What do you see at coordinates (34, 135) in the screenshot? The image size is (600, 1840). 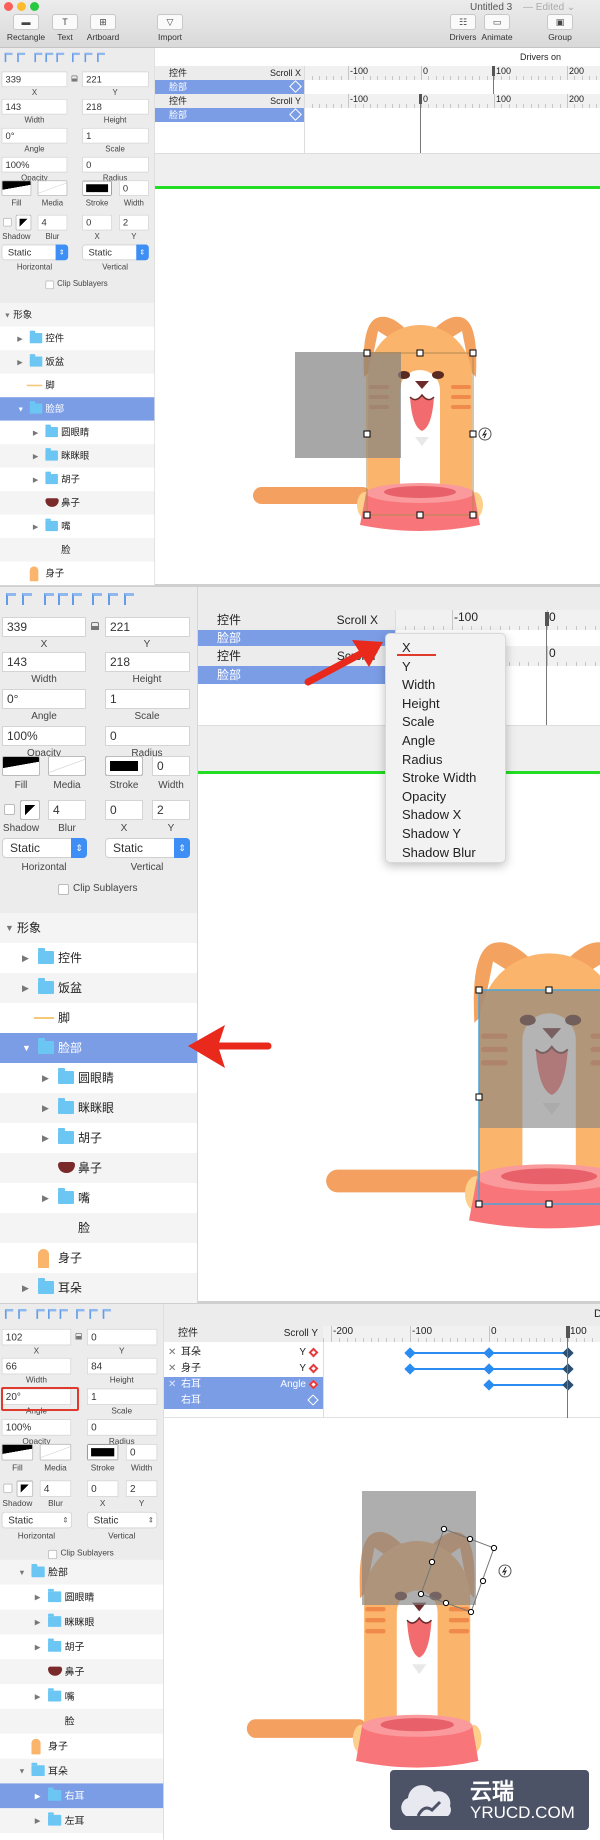 I see `angle-field: 0°` at bounding box center [34, 135].